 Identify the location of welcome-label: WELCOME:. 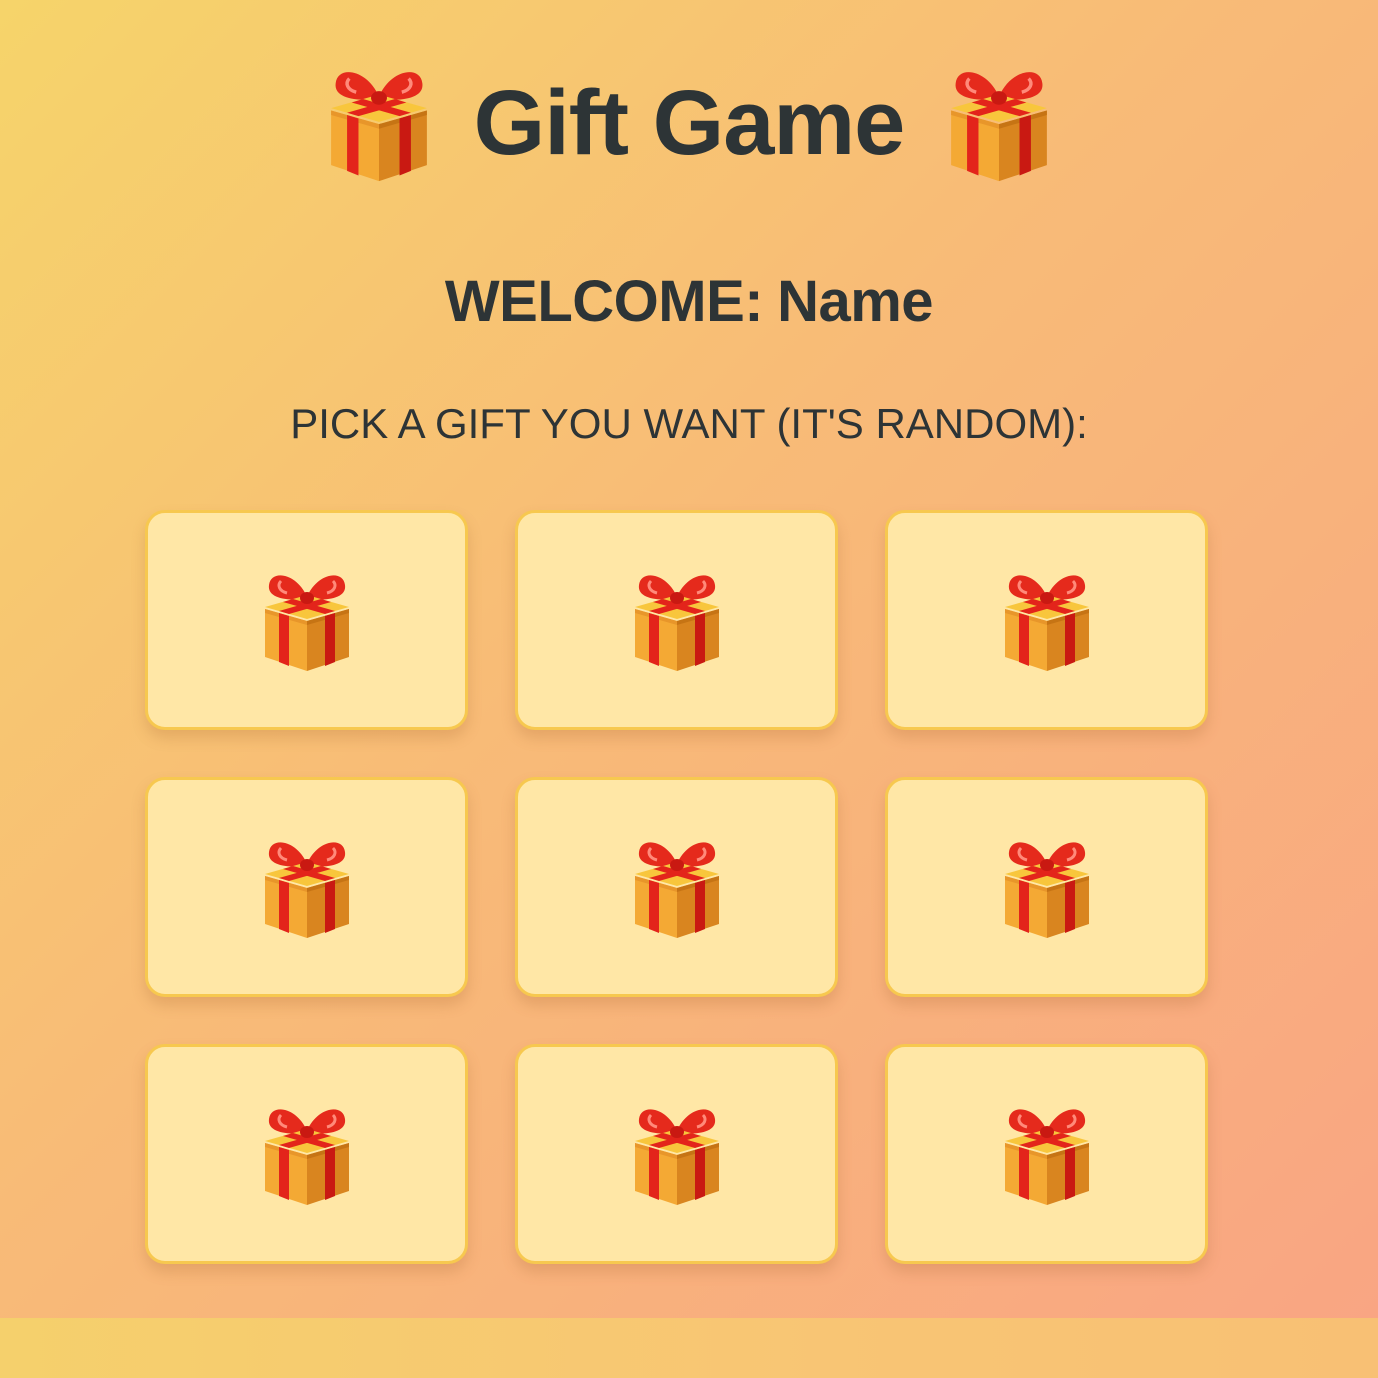
(604, 301).